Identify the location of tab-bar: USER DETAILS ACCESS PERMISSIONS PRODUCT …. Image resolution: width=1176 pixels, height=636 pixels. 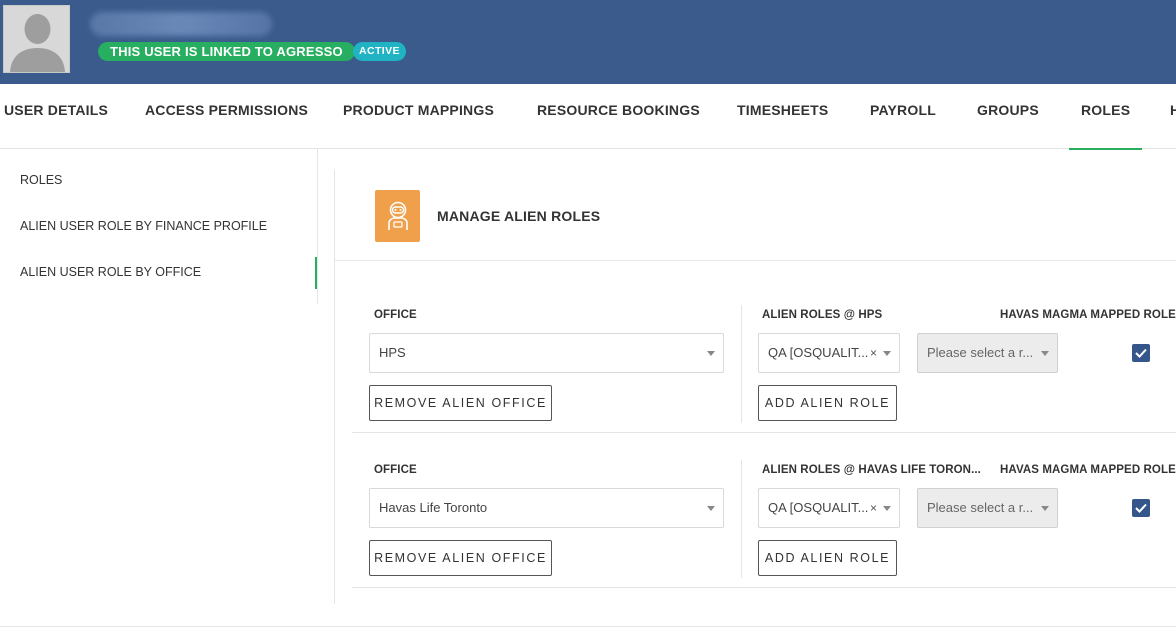
(588, 117).